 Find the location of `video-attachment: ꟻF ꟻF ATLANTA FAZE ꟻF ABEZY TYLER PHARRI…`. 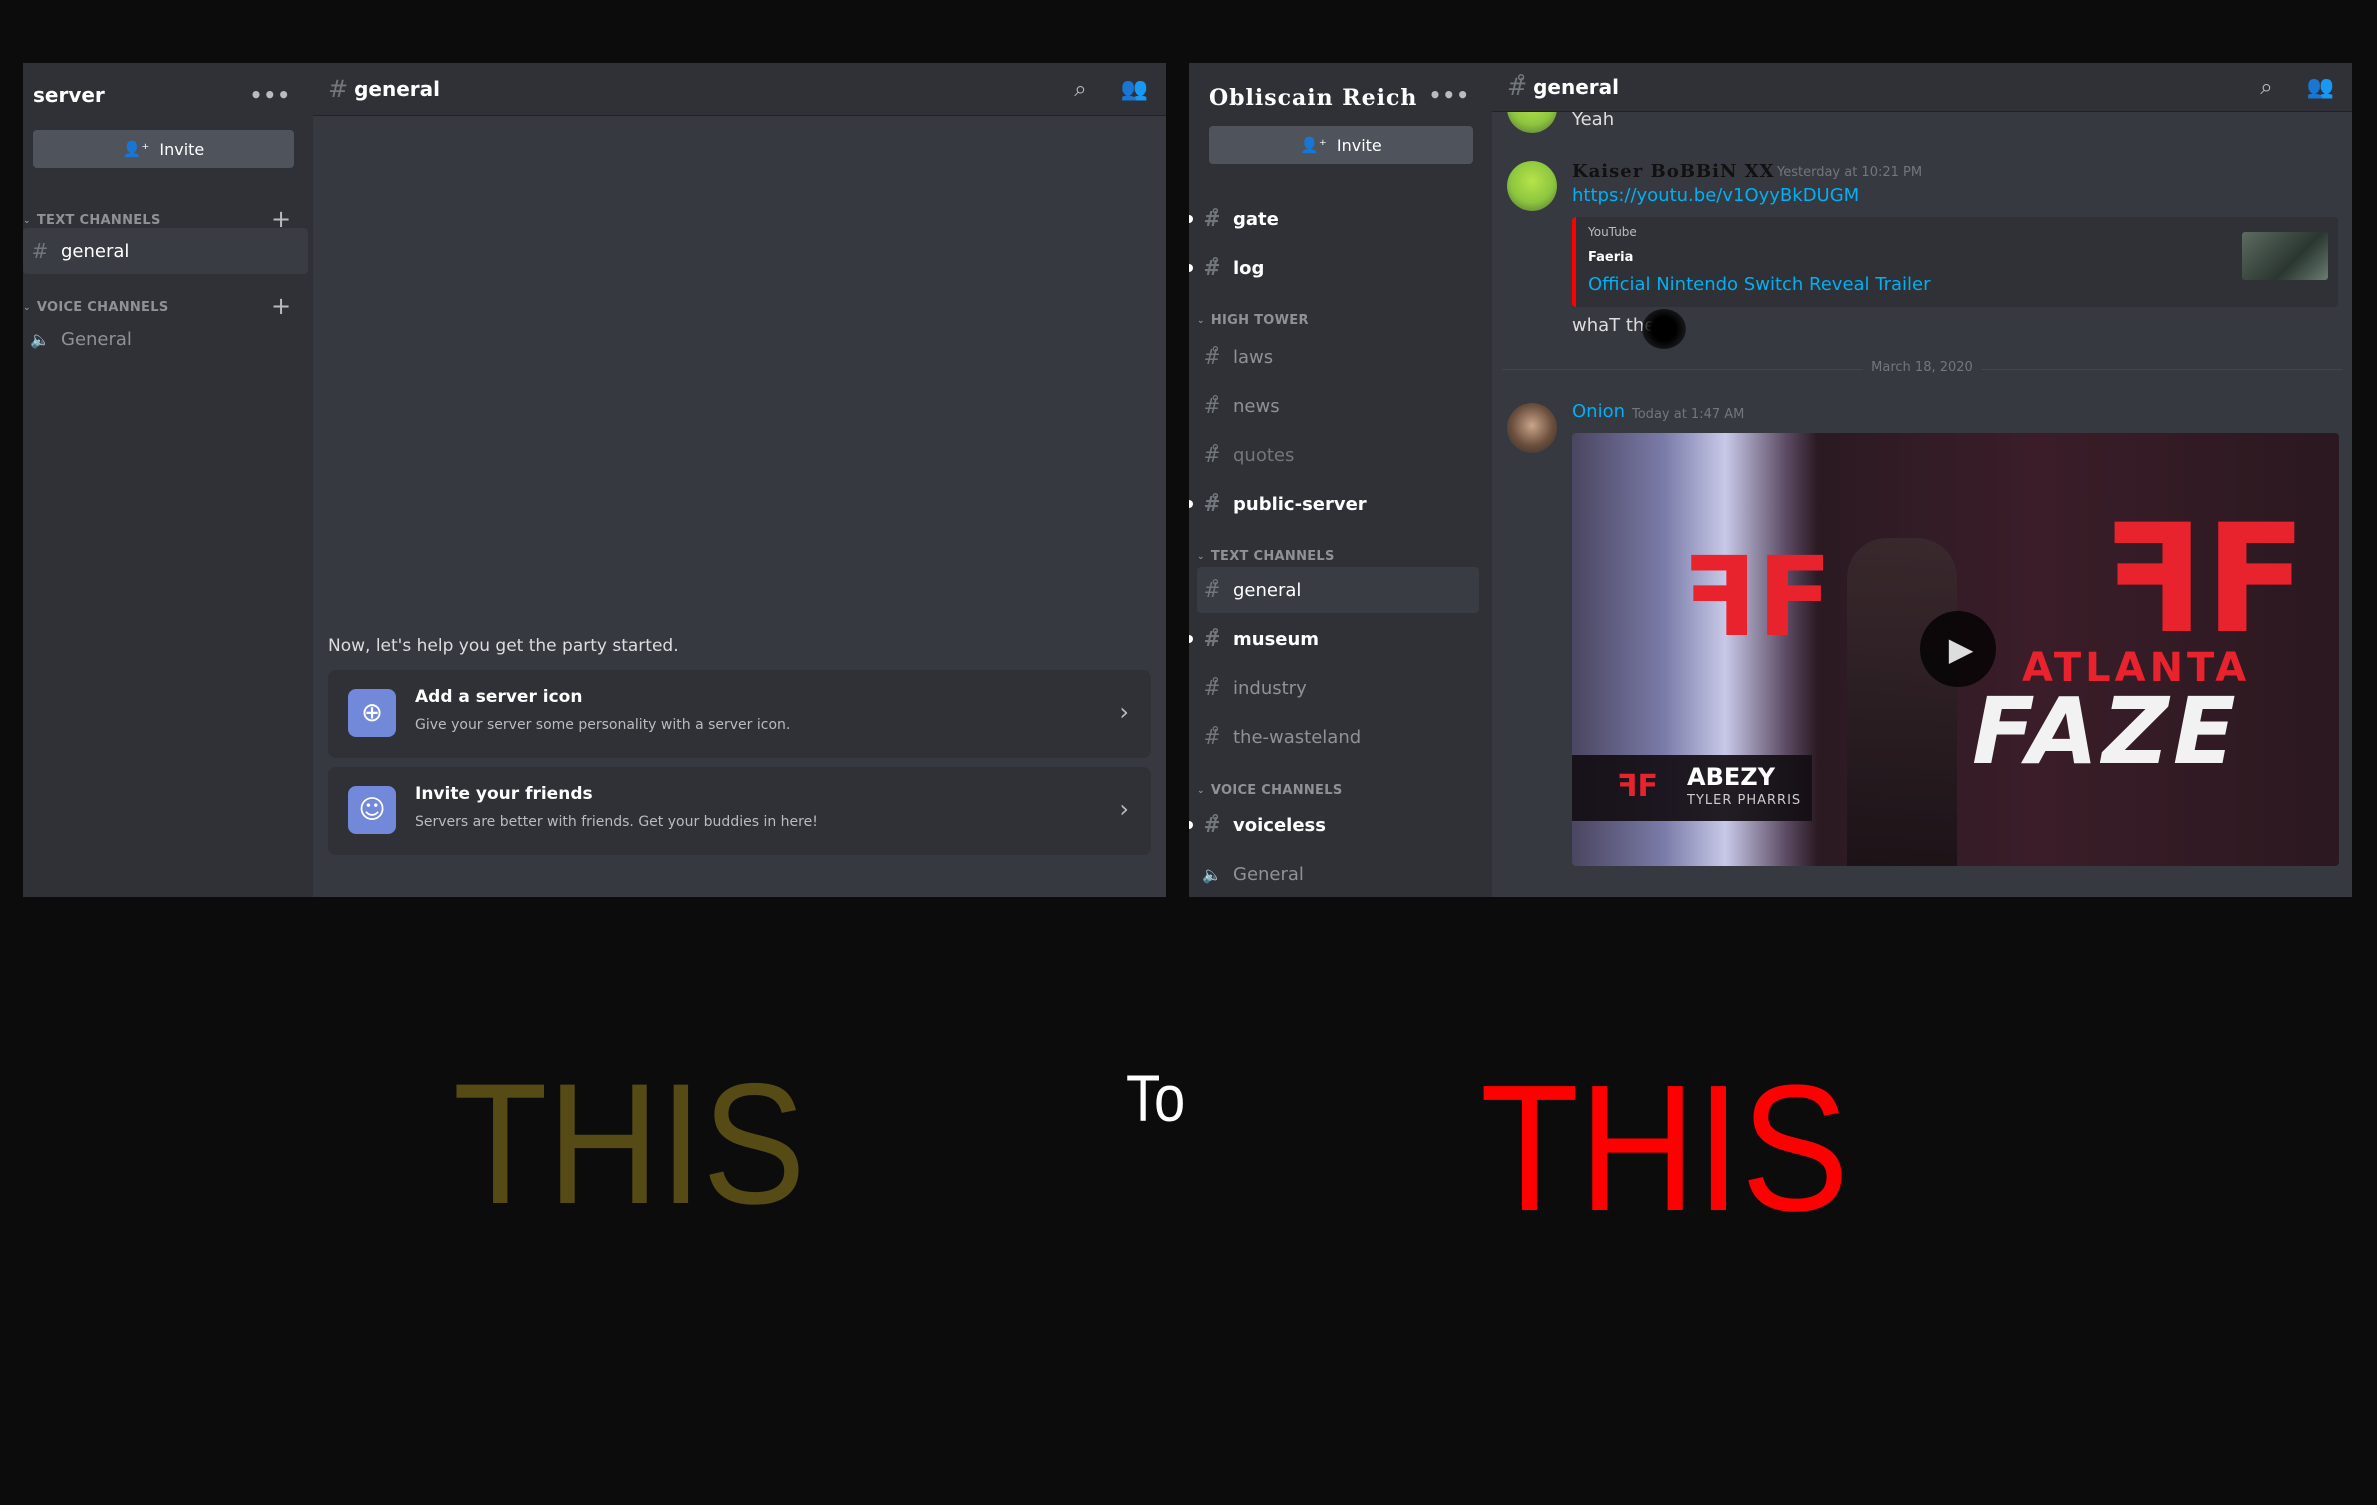

video-attachment: ꟻF ꟻF ATLANTA FAZE ꟻF ABEZY TYLER PHARRI… is located at coordinates (1955, 649).